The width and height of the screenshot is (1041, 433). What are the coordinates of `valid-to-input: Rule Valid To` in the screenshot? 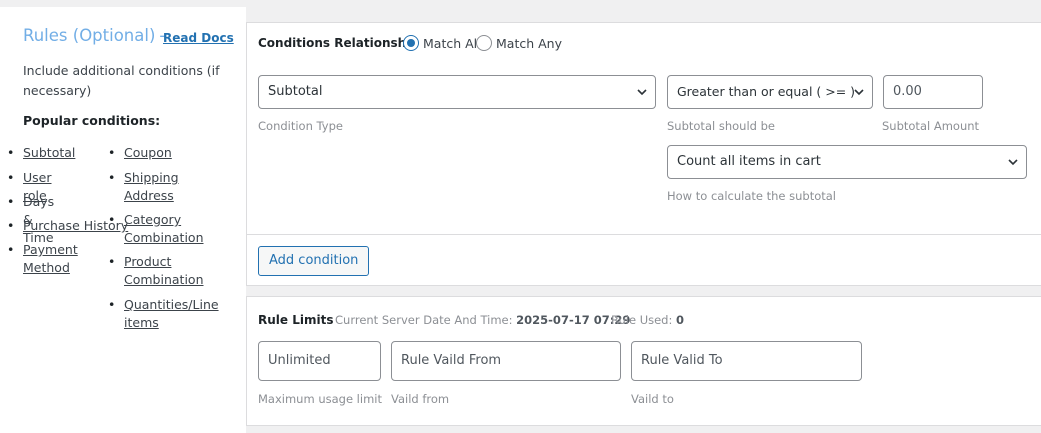 It's located at (746, 361).